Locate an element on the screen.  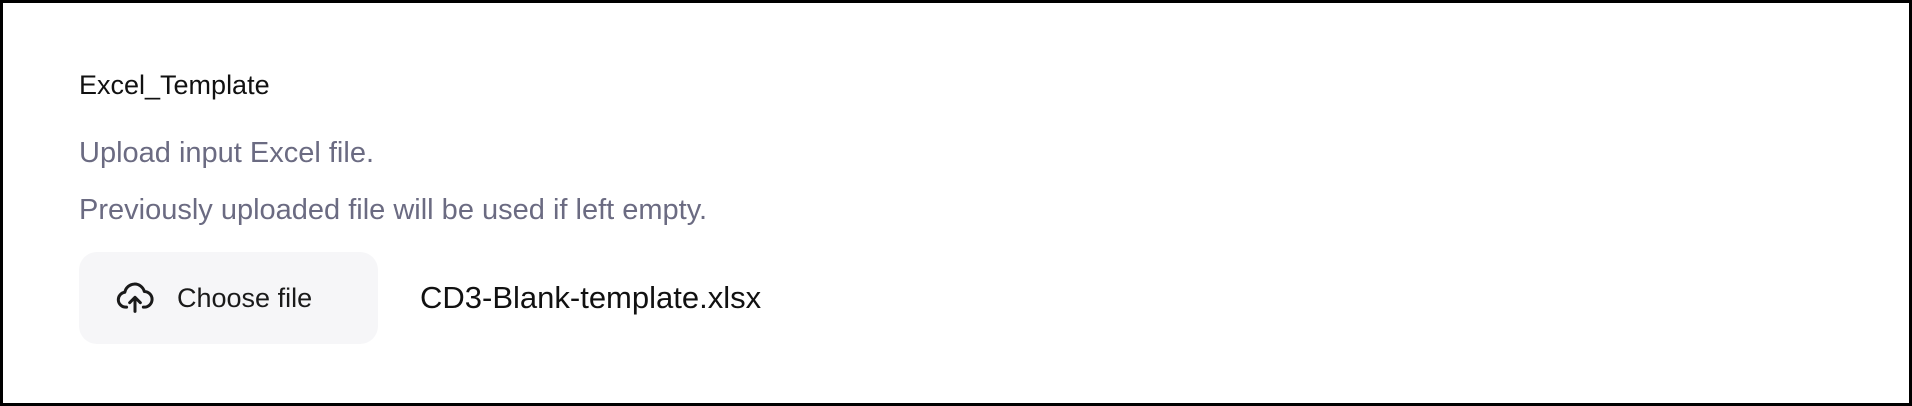
selected-file-name: CD3-Blank-template.xlsx is located at coordinates (591, 297).